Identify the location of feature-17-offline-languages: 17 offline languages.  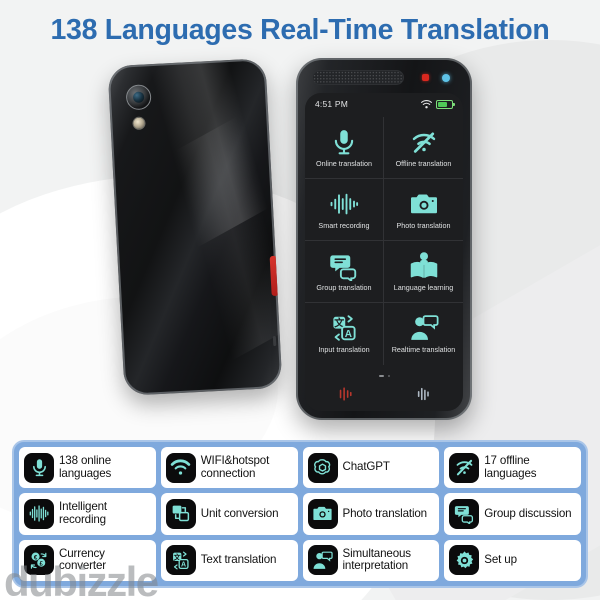
(512, 468).